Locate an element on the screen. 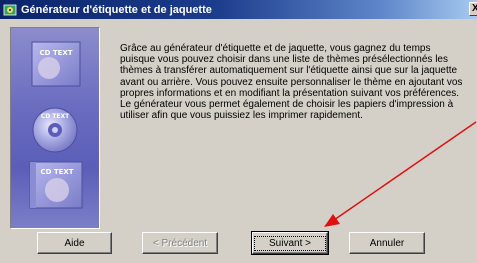 The width and height of the screenshot is (477, 263). cd-disc-label: CD TEXT is located at coordinates (55, 116).